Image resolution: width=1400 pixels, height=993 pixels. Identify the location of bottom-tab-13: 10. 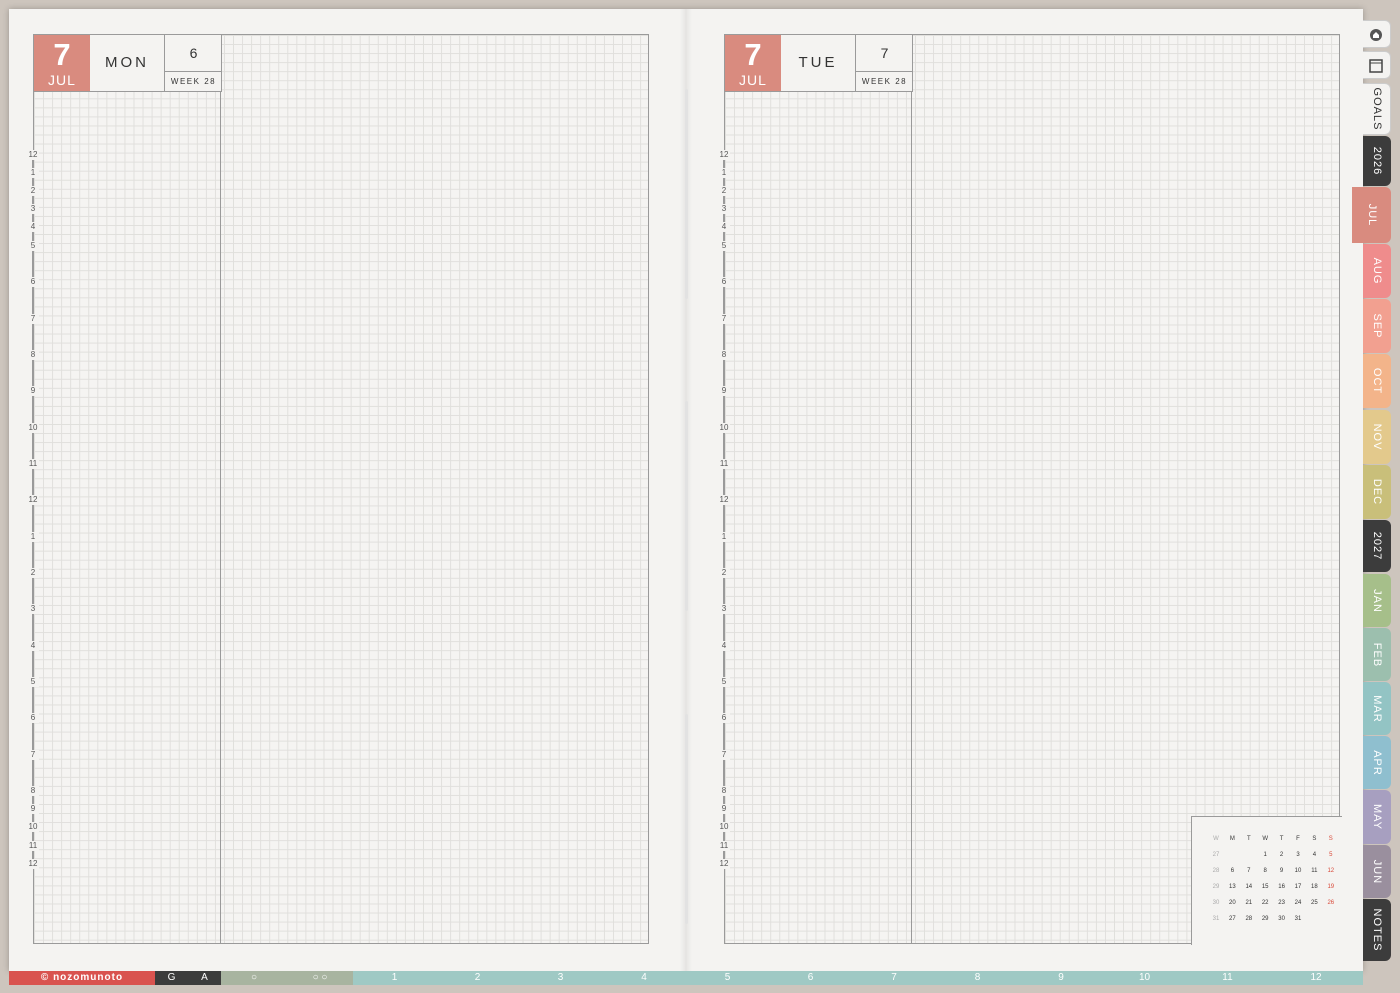
(1144, 978).